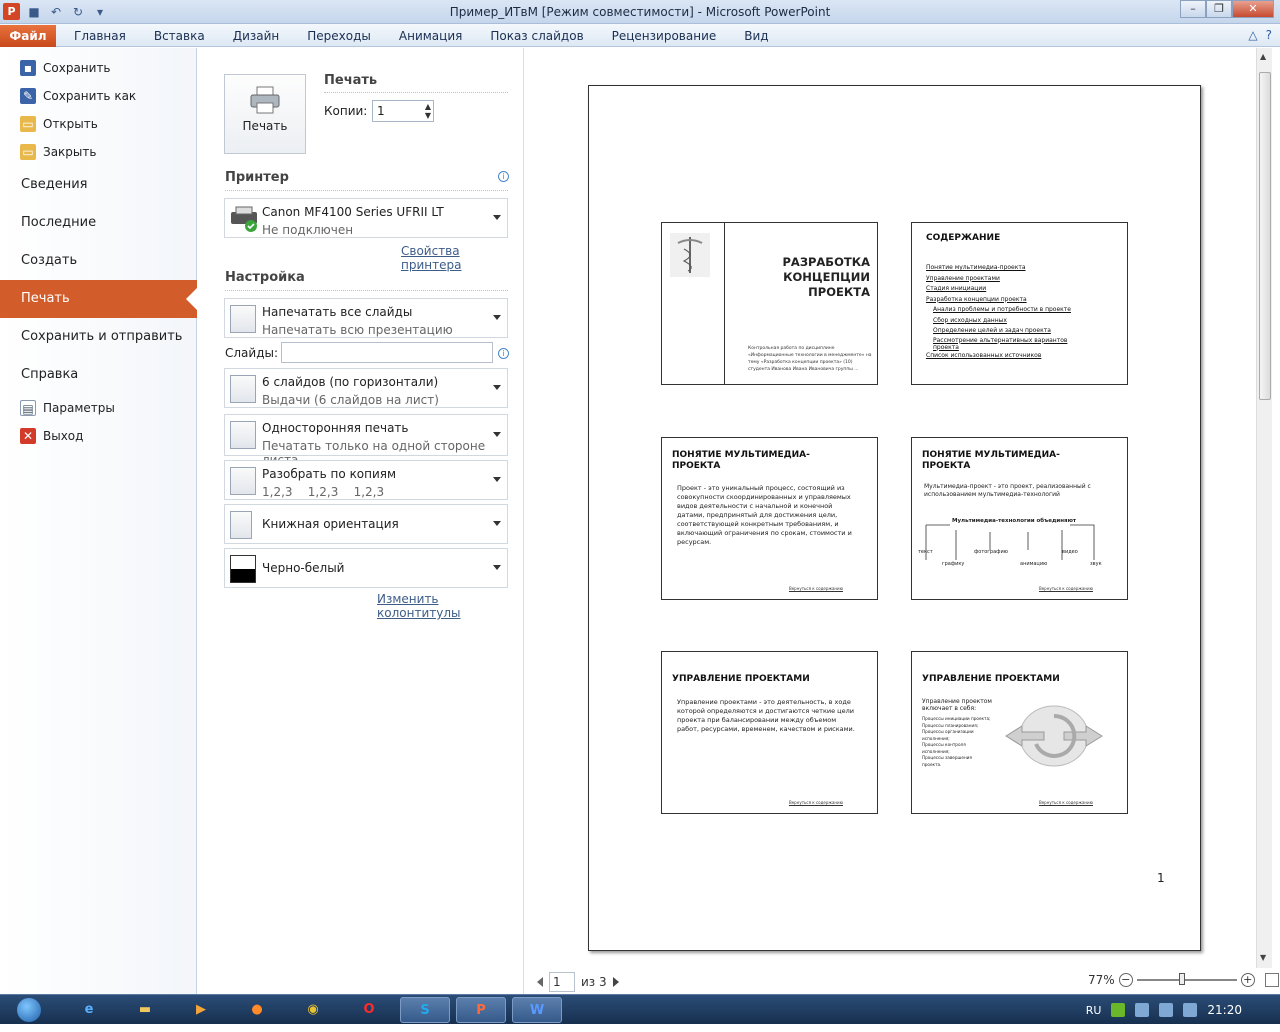  What do you see at coordinates (1006, 268) in the screenshot?
I see `toc-item: Понятие мультимедиа-проекта` at bounding box center [1006, 268].